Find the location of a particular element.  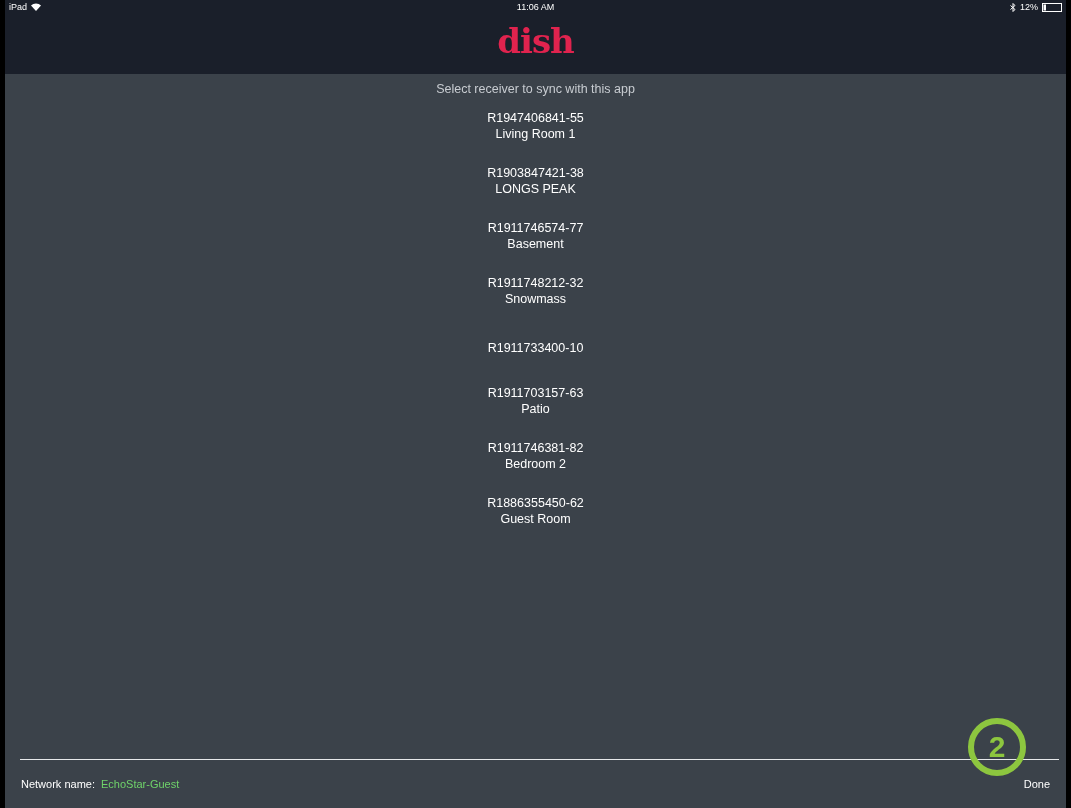

prompt-text: Select receiver to sync with this app is located at coordinates (535, 89).